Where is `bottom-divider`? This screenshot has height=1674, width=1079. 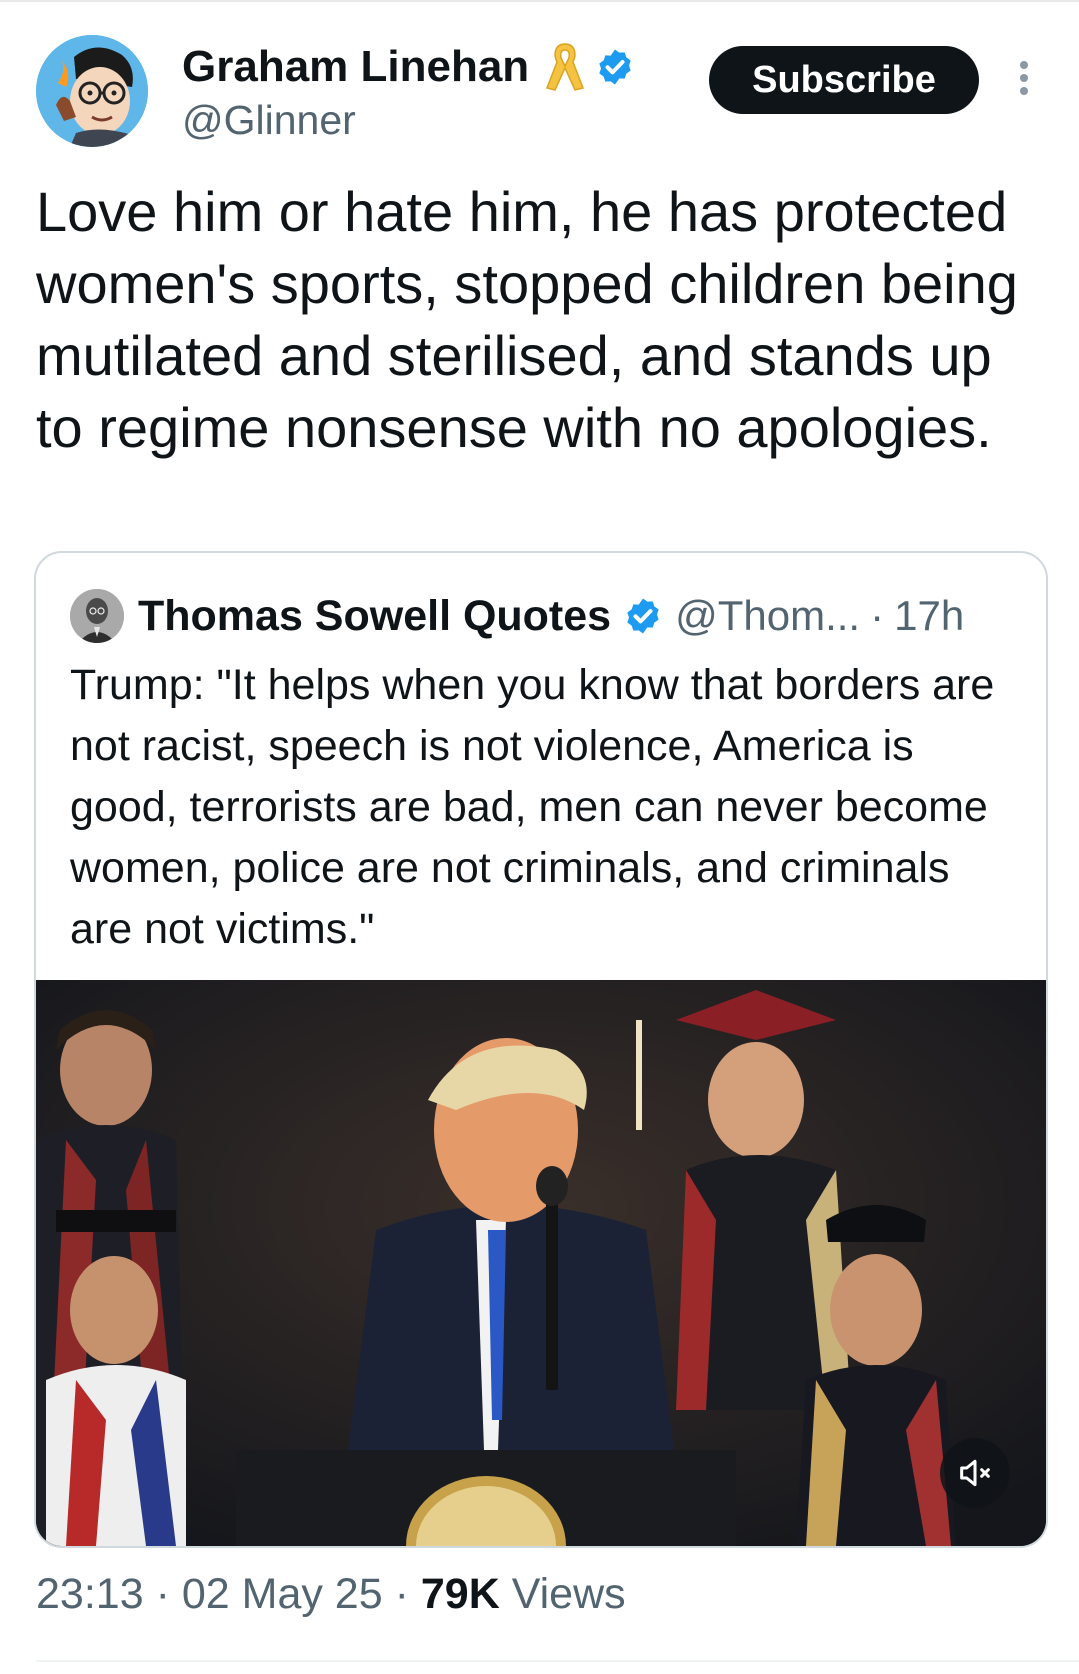
bottom-divider is located at coordinates (557, 1661).